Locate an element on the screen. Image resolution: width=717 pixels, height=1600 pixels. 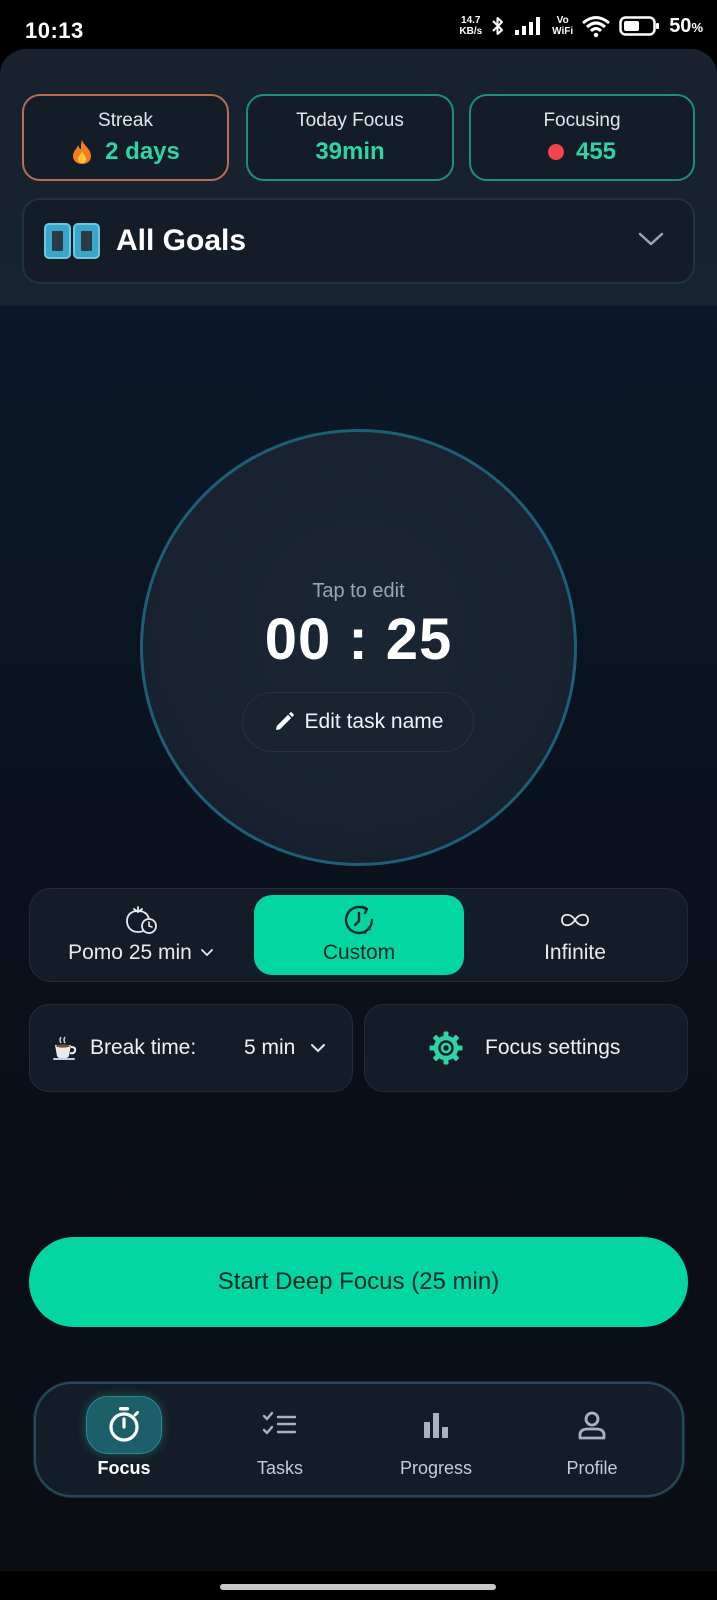
timer-value: 00 : 25 is located at coordinates (358, 639).